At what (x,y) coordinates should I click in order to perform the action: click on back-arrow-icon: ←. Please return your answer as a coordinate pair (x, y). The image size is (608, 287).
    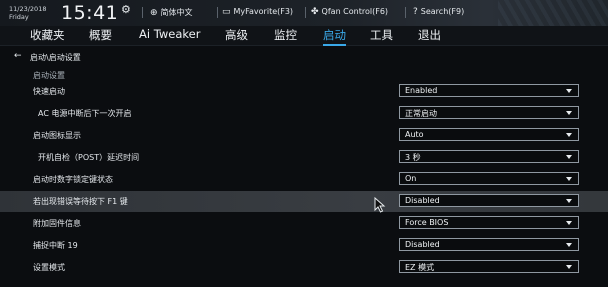
    Looking at the image, I should click on (18, 56).